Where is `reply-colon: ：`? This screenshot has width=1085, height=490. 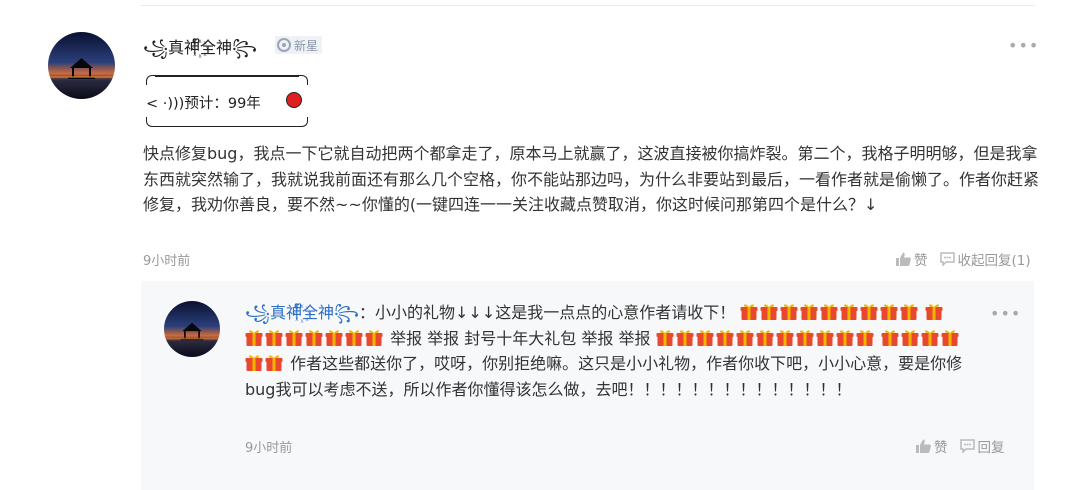 reply-colon: ： is located at coordinates (366, 312).